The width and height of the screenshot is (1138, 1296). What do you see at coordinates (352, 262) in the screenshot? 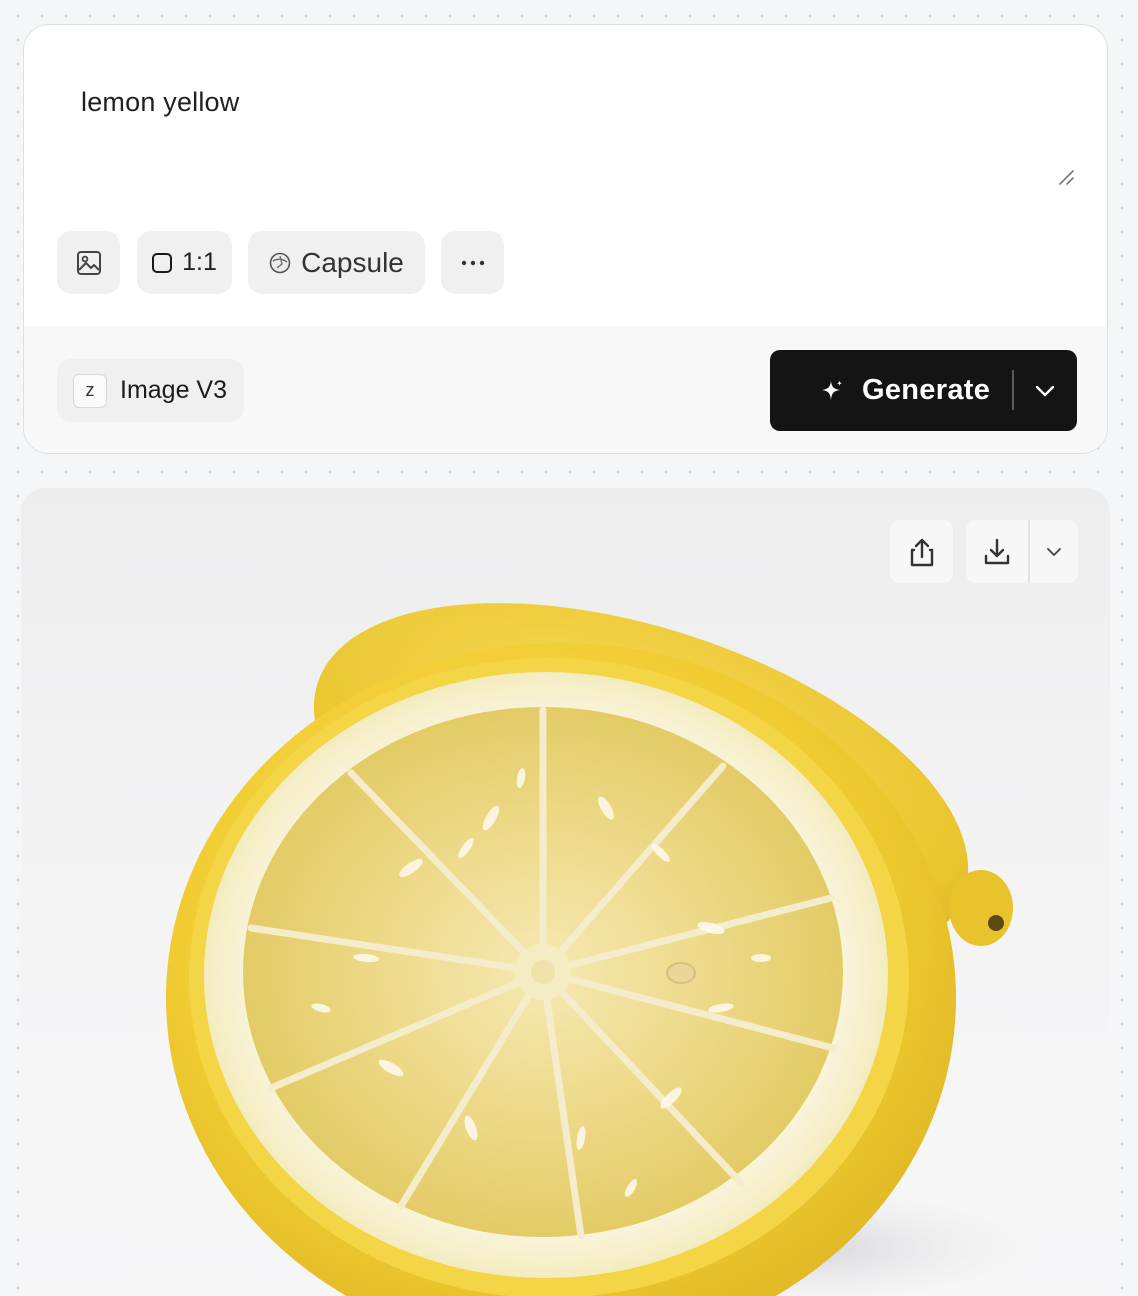
I see `style-label: Capsule` at bounding box center [352, 262].